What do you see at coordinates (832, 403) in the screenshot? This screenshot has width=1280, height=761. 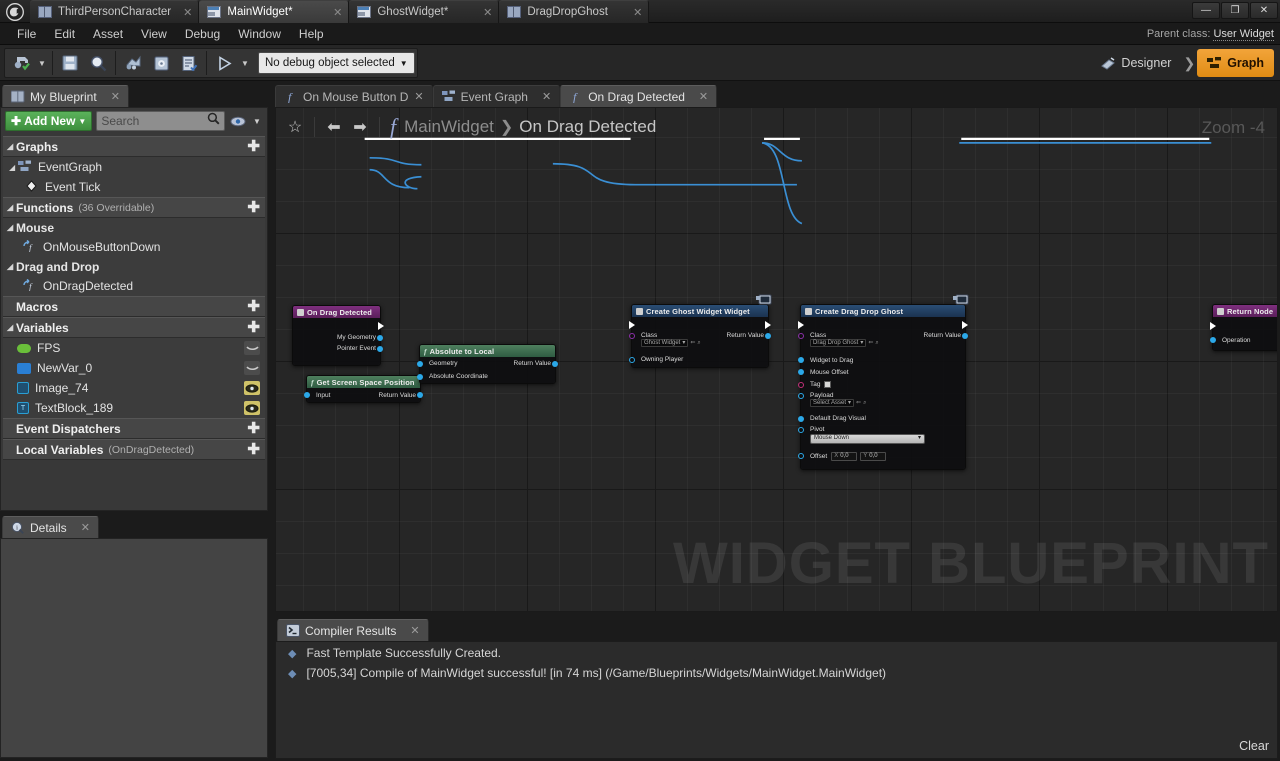 I see `payload-asset-dropdown: Select Asset ▾` at bounding box center [832, 403].